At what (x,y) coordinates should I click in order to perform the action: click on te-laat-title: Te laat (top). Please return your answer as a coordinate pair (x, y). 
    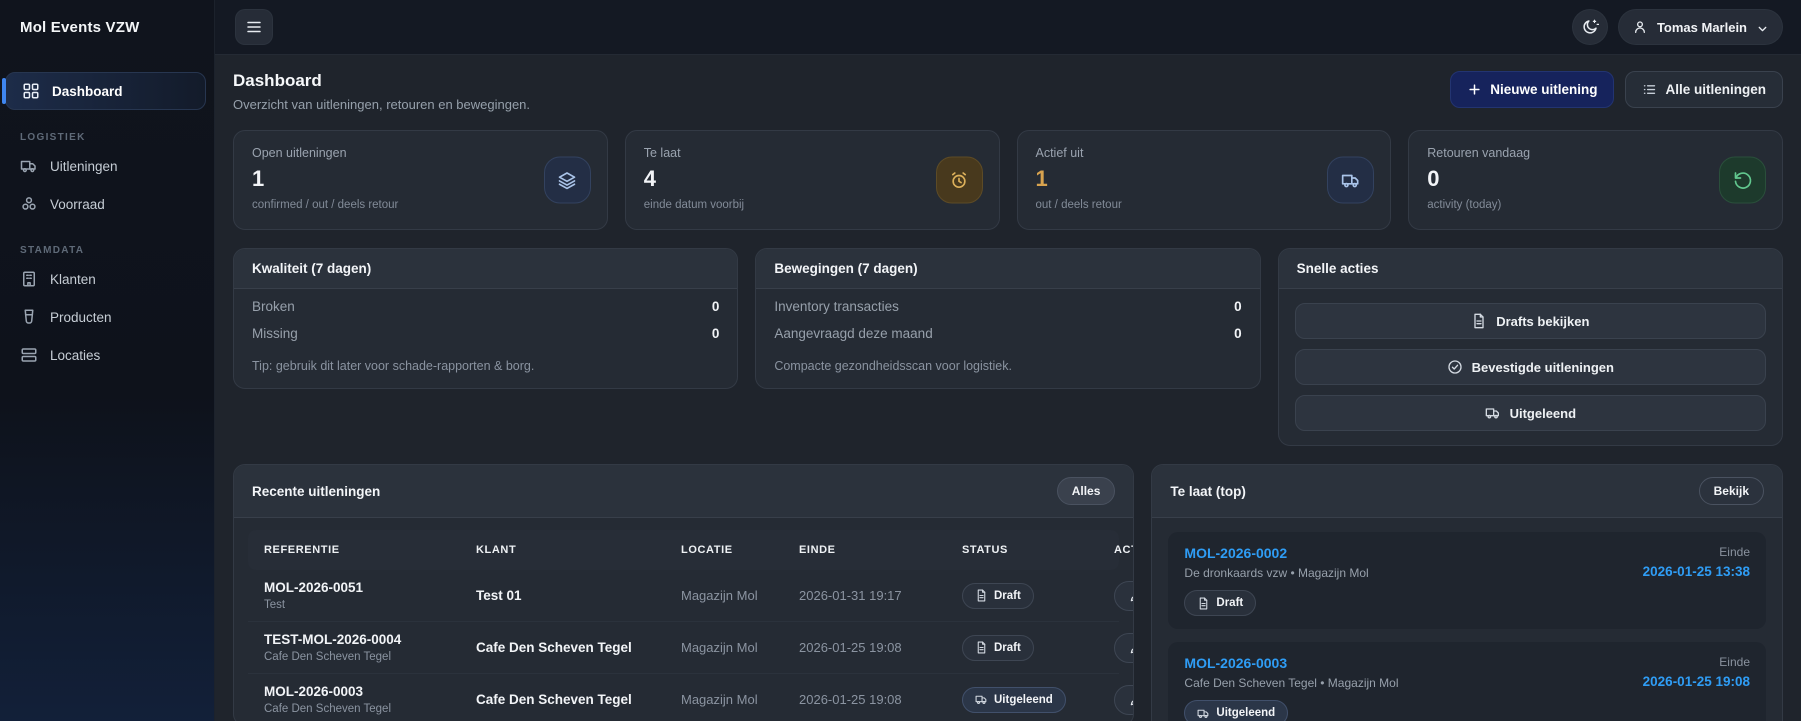
    Looking at the image, I should click on (1208, 491).